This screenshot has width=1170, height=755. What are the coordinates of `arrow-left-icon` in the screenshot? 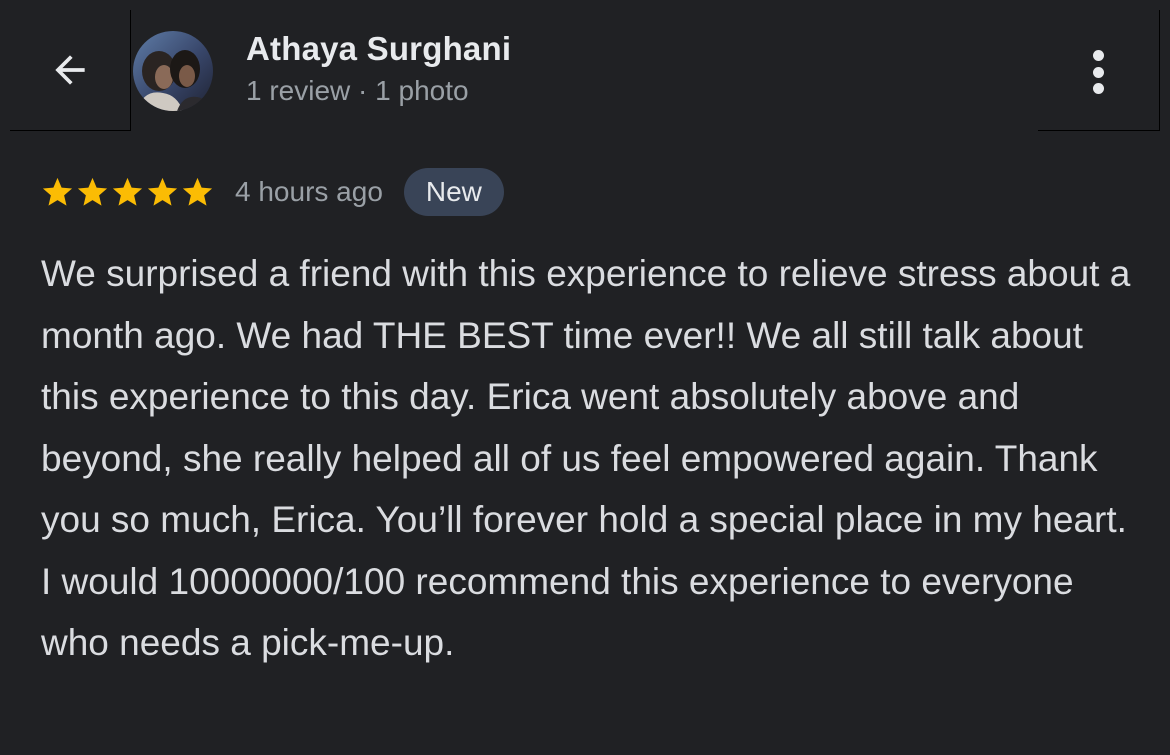 It's located at (70, 70).